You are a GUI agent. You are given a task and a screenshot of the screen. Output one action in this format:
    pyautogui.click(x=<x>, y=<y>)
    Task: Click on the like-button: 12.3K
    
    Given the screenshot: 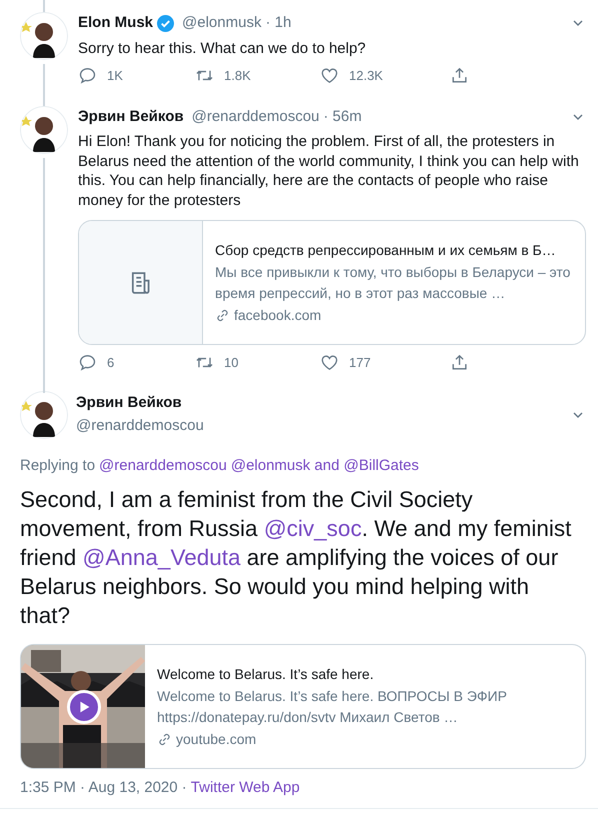 What is the action you would take?
    pyautogui.click(x=385, y=76)
    